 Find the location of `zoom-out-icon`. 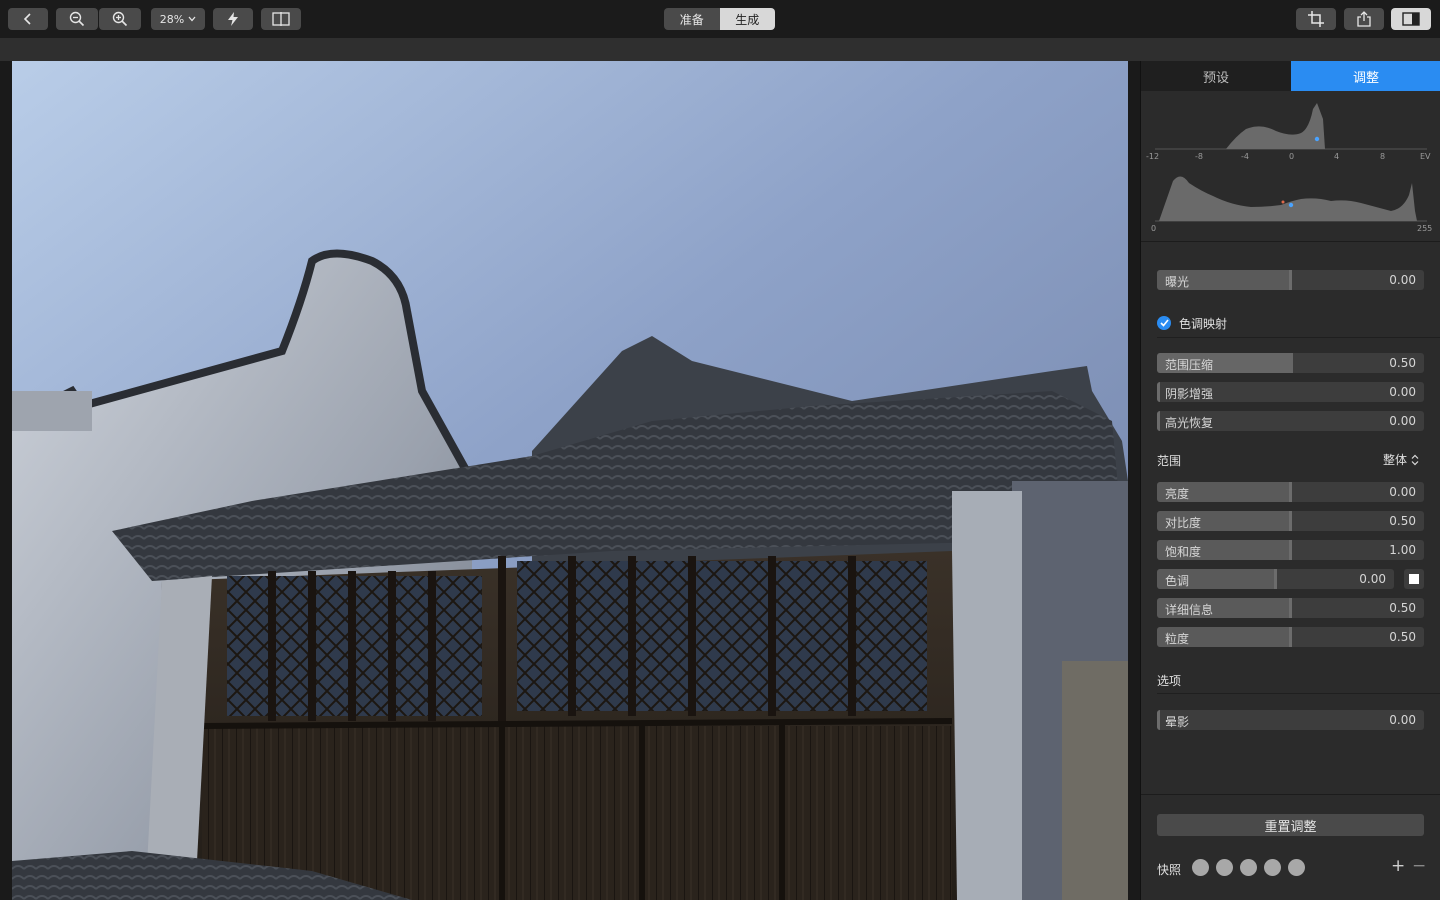

zoom-out-icon is located at coordinates (77, 19).